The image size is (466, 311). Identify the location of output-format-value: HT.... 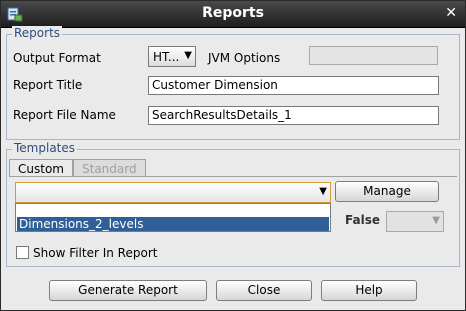
(166, 57).